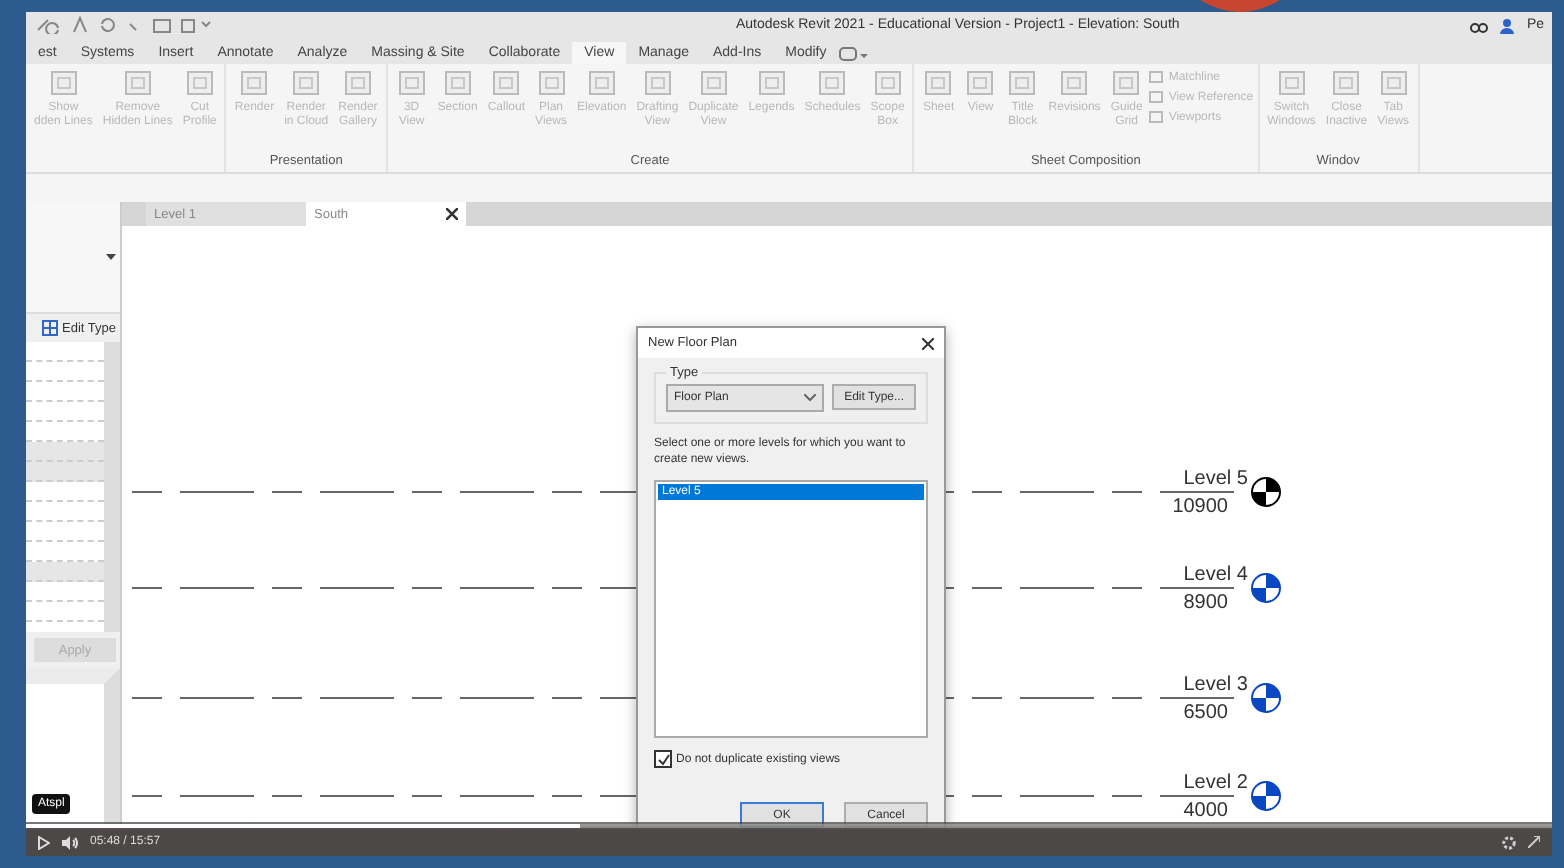  Describe the element at coordinates (854, 55) in the screenshot. I see `dropdown-control-icon` at that location.